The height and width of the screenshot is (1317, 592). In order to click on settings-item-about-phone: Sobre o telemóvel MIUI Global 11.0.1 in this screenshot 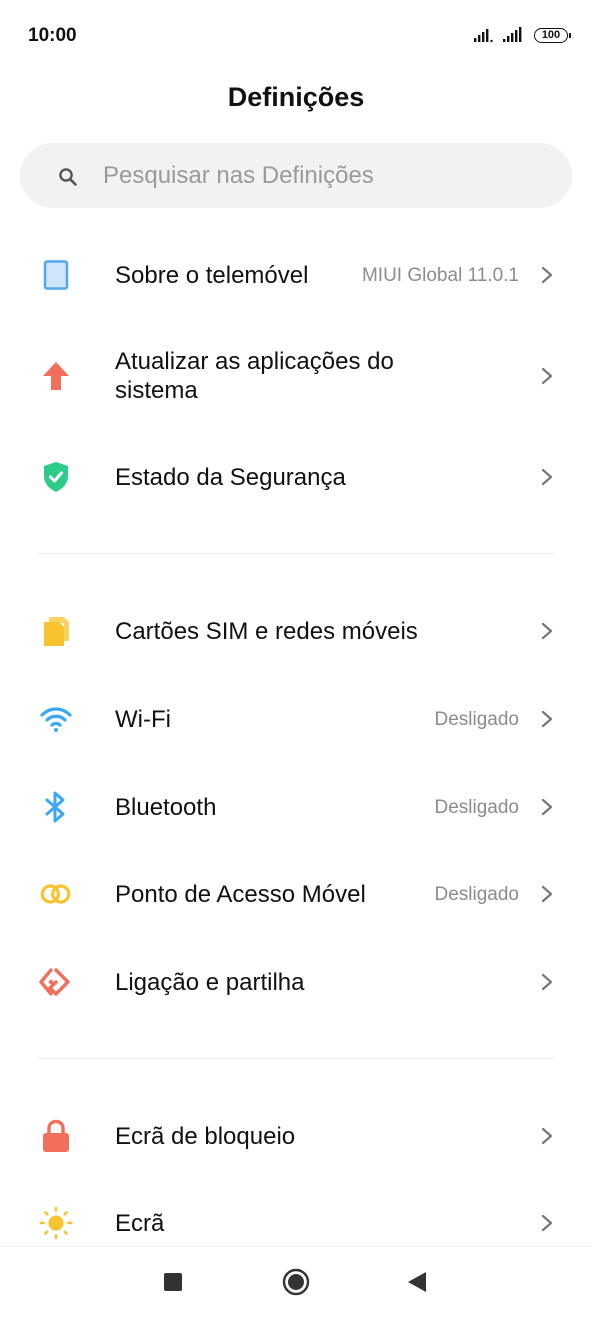, I will do `click(296, 276)`.